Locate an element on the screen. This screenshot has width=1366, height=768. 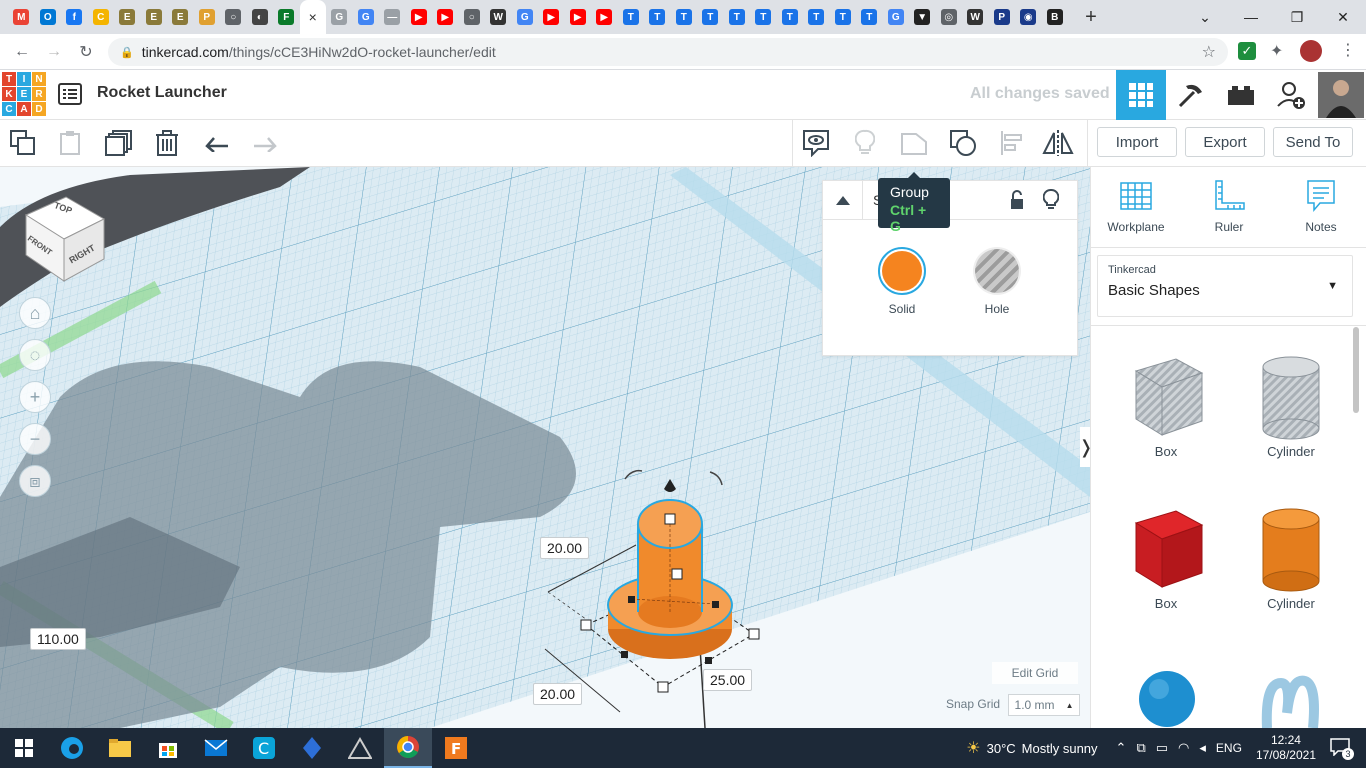
design-title: Rocket Launcher is located at coordinates (162, 93).